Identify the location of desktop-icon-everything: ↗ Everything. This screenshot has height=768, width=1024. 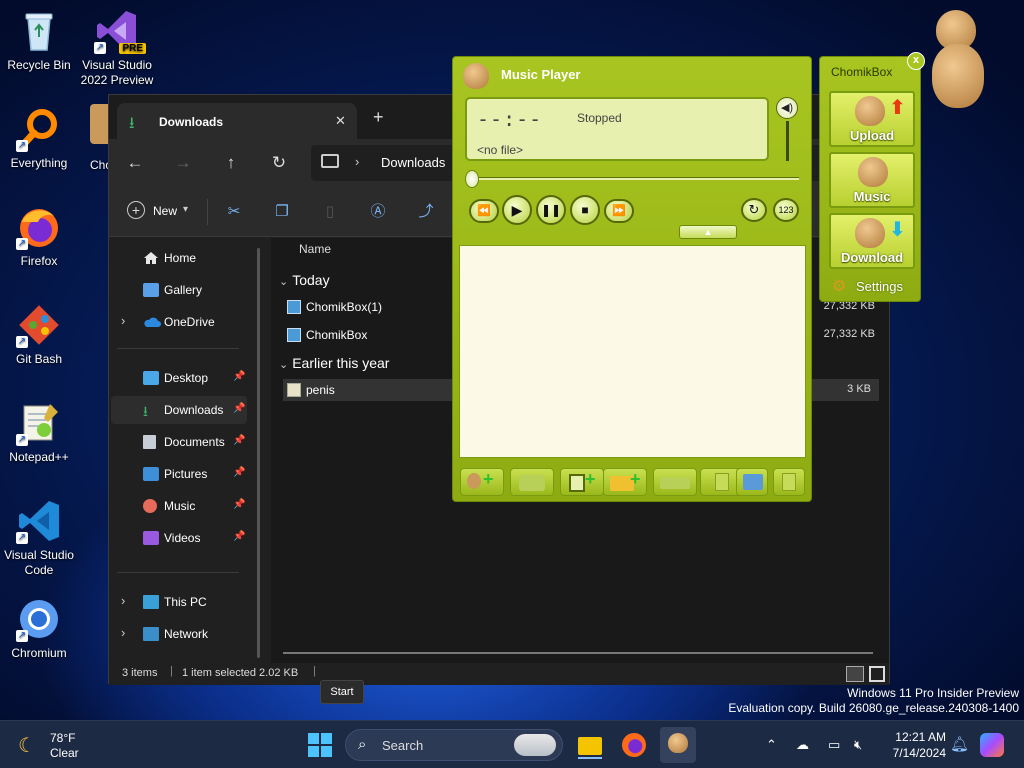
(39, 138).